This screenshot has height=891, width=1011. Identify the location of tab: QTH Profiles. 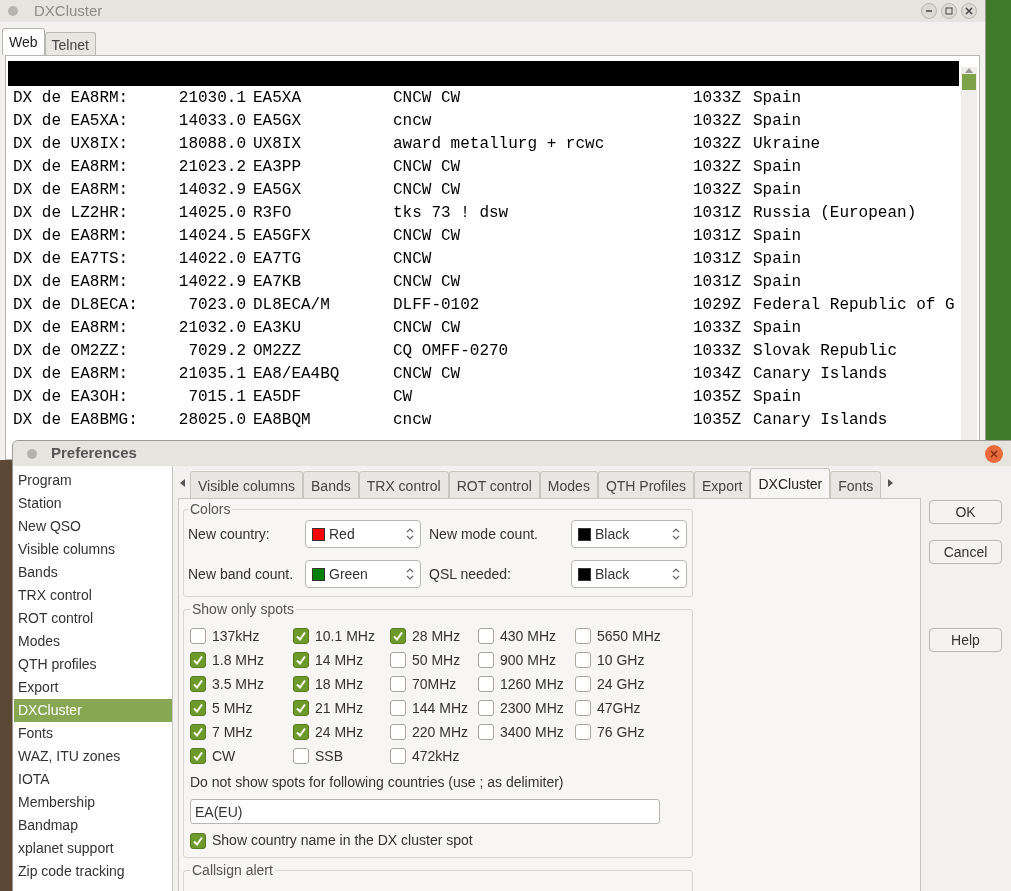
(645, 484).